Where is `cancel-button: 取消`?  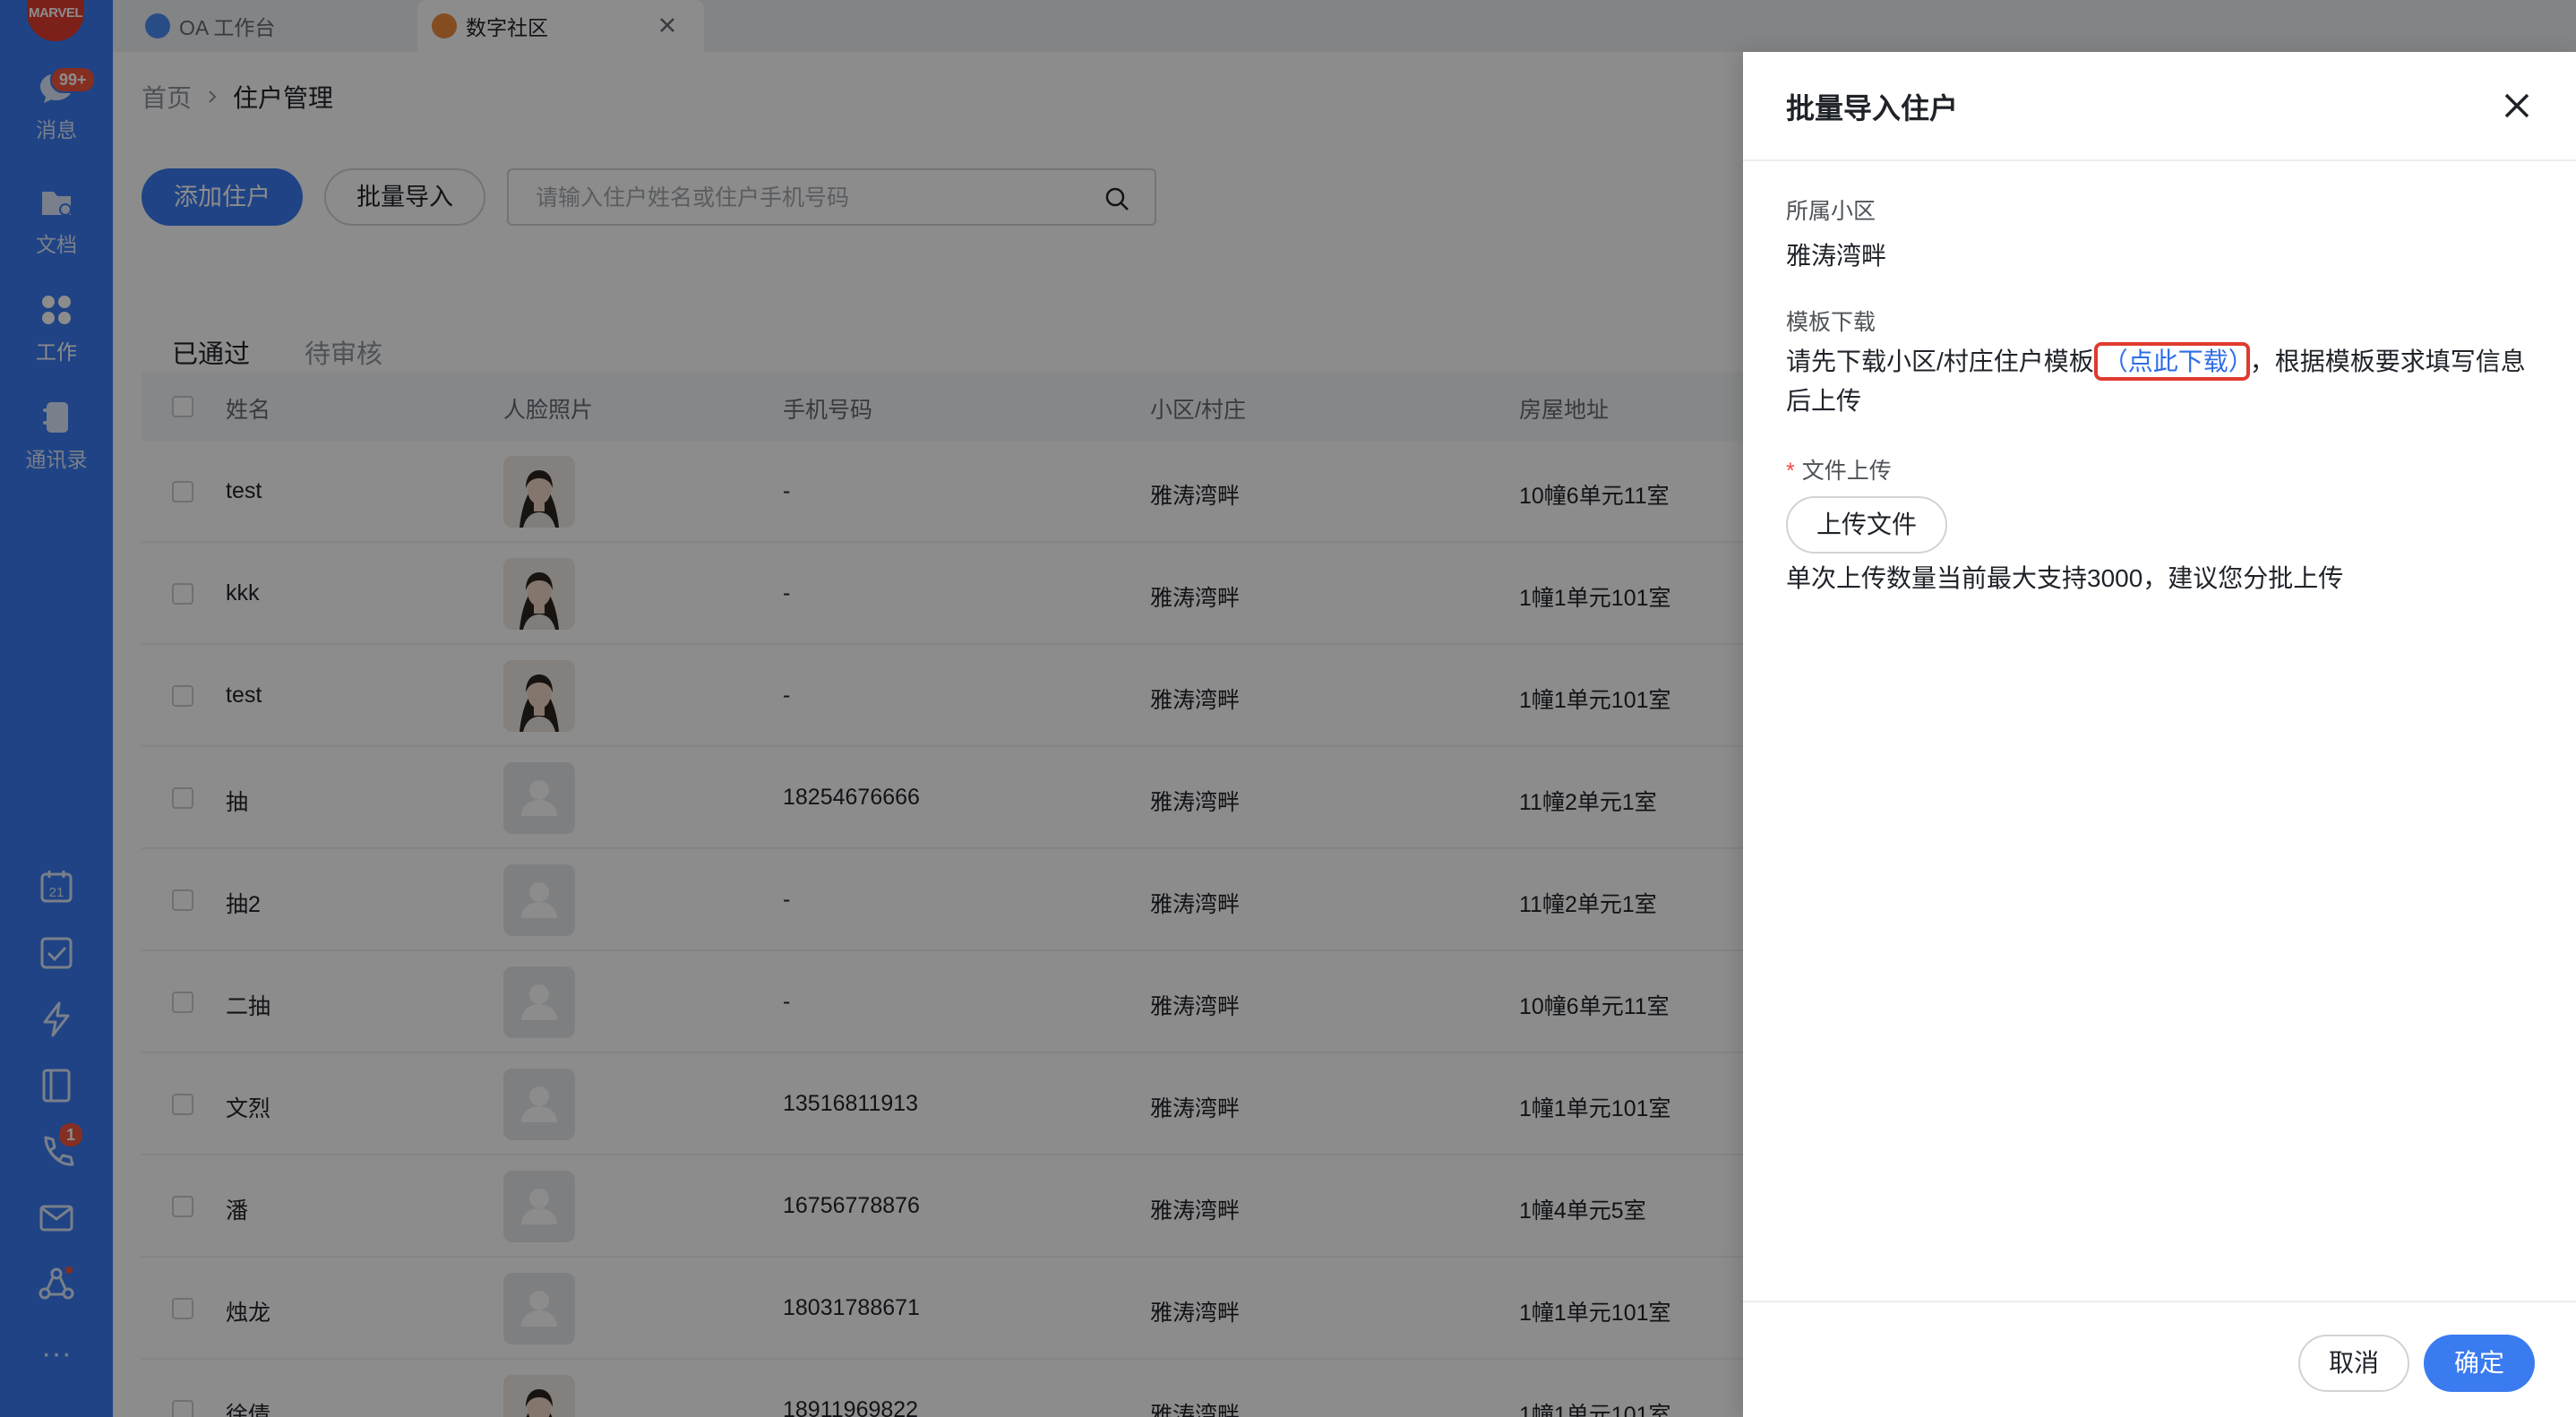 cancel-button: 取消 is located at coordinates (2353, 1363).